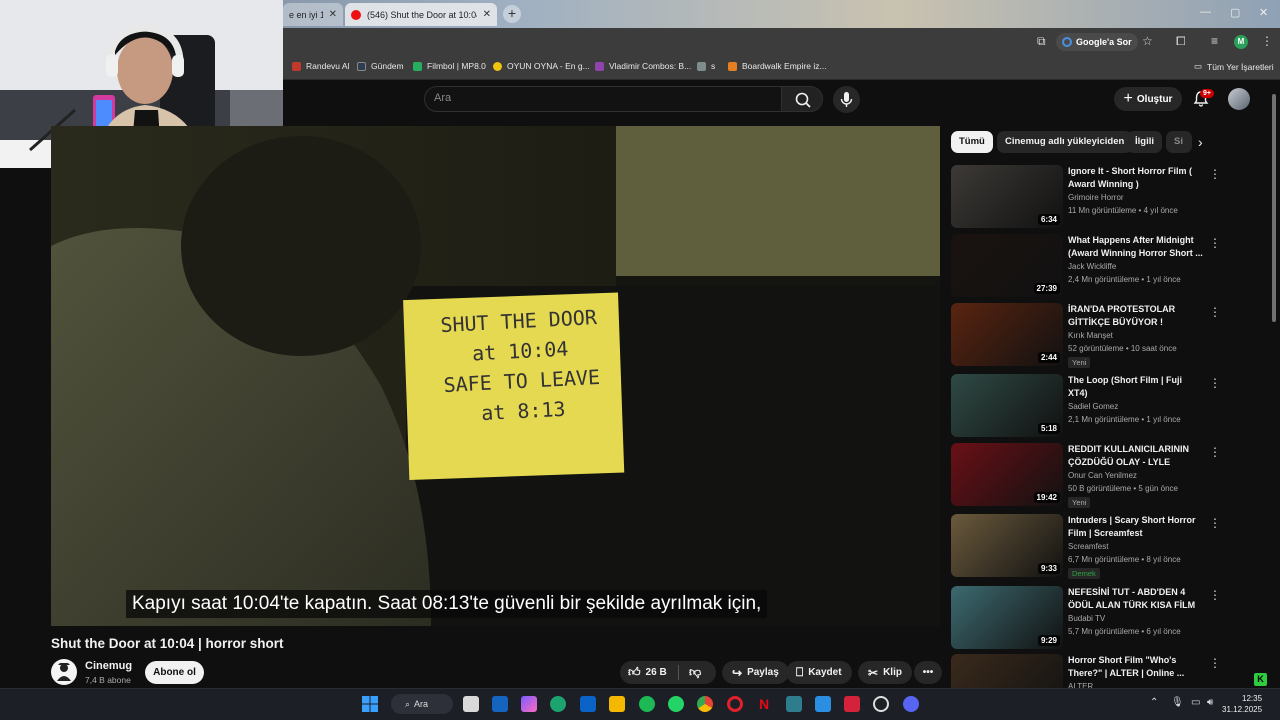 Image resolution: width=1280 pixels, height=720 pixels. I want to click on file-explorer-icon, so click(617, 704).